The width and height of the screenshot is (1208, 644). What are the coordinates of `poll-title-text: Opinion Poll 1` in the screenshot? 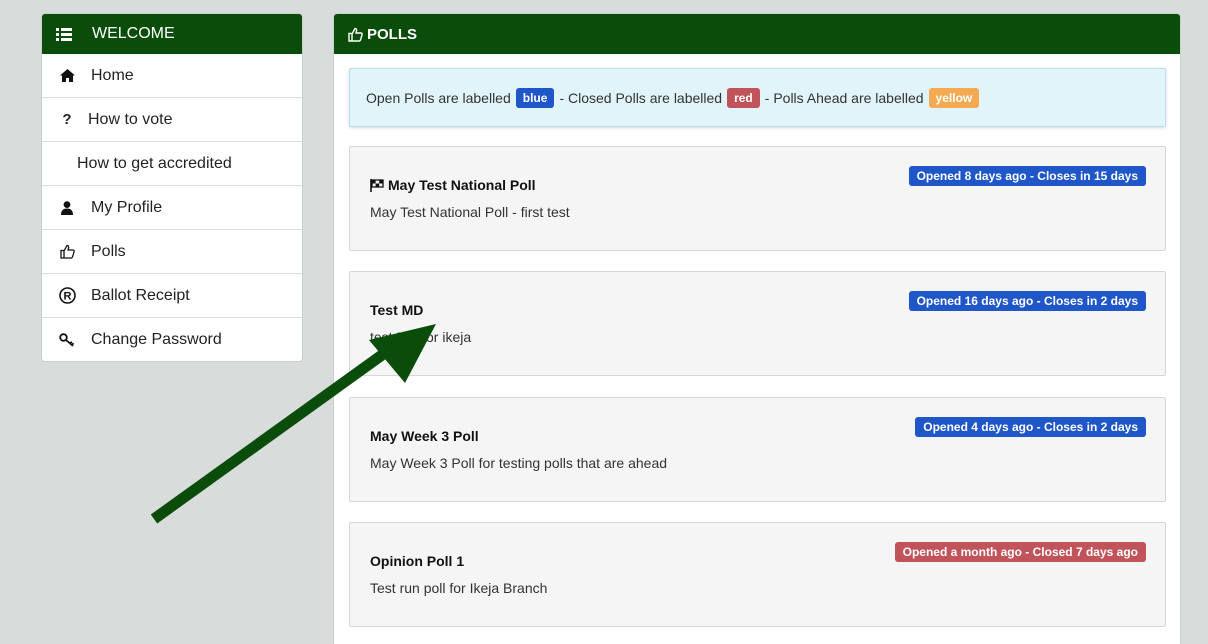 It's located at (417, 561).